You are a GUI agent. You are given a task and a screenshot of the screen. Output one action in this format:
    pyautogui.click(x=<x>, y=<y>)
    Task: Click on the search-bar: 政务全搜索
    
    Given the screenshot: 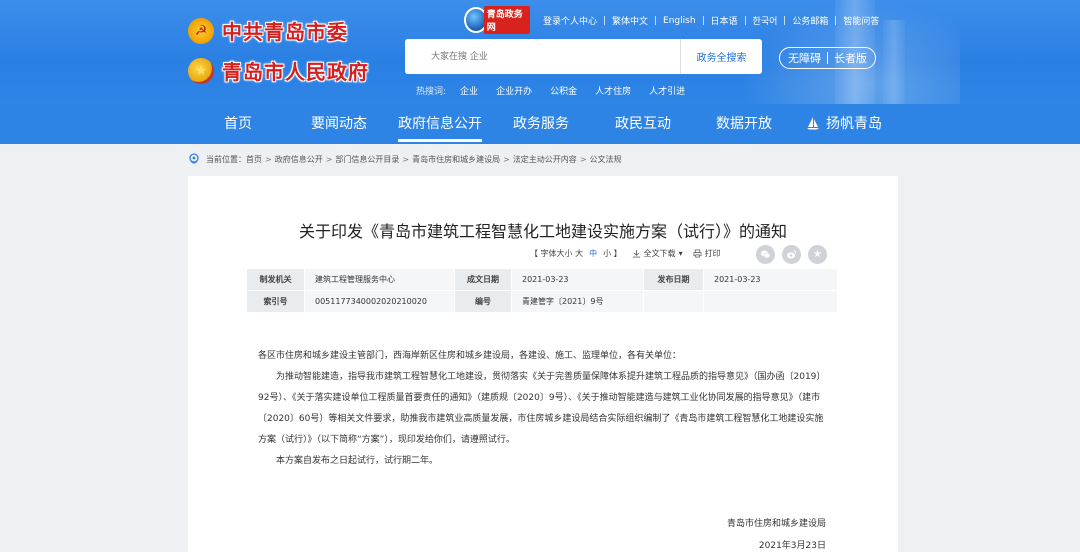 What is the action you would take?
    pyautogui.click(x=583, y=56)
    